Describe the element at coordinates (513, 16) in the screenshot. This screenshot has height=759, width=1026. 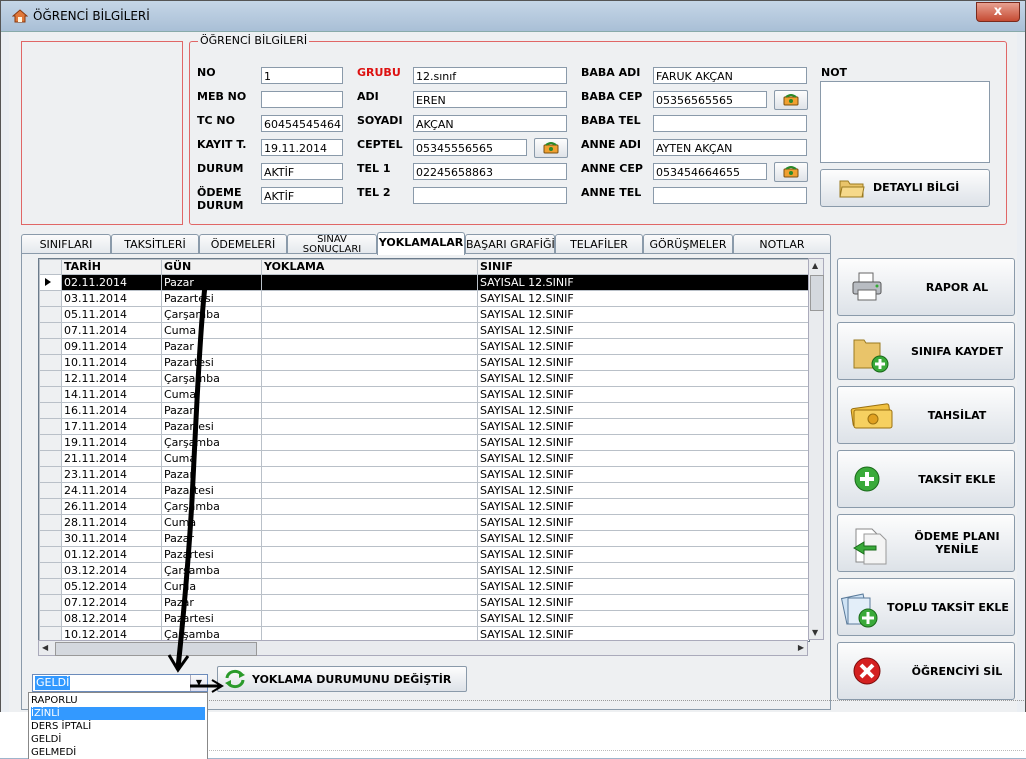
I see `title-bar: ÖĞRENCİ BİLGİLERİ x` at that location.